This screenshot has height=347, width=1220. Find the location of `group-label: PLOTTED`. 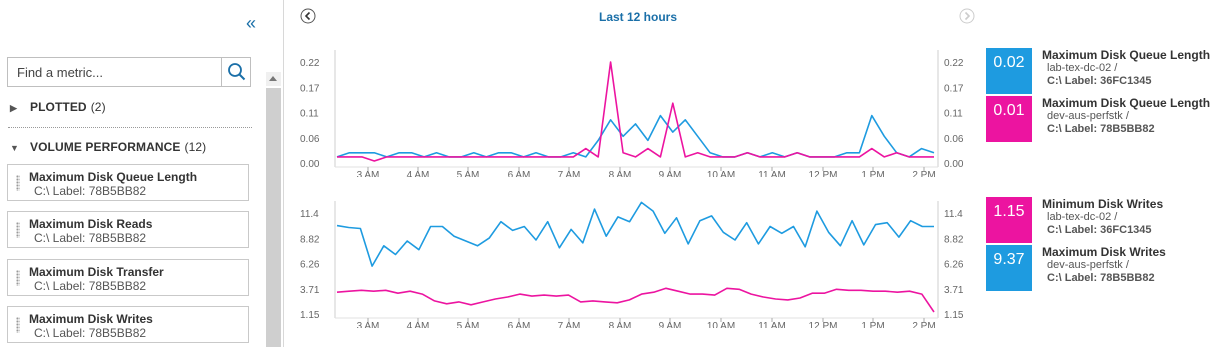

group-label: PLOTTED is located at coordinates (58, 107).